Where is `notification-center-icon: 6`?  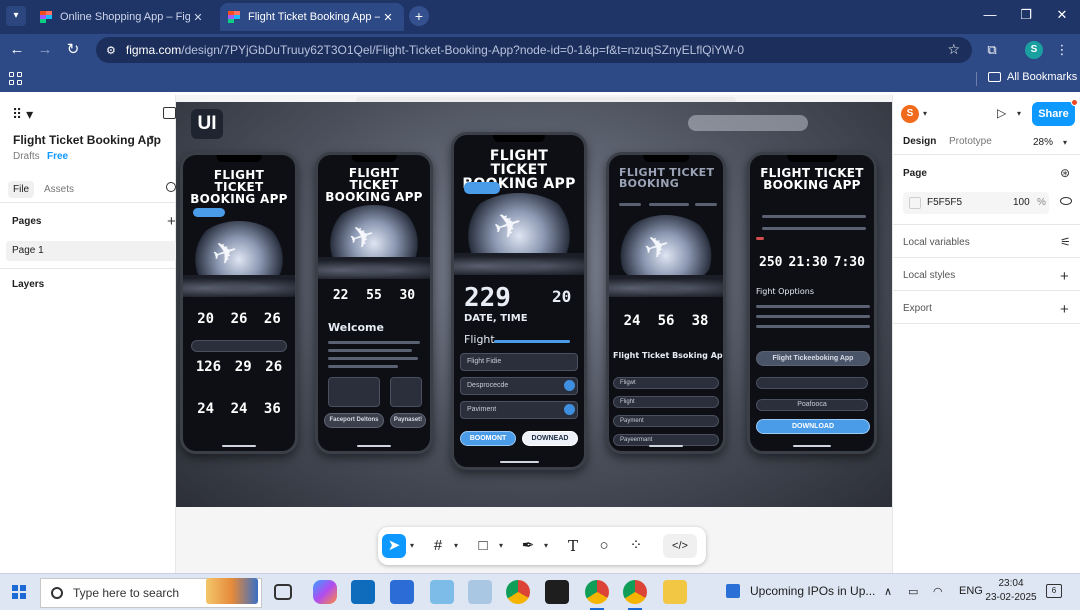 notification-center-icon: 6 is located at coordinates (1054, 591).